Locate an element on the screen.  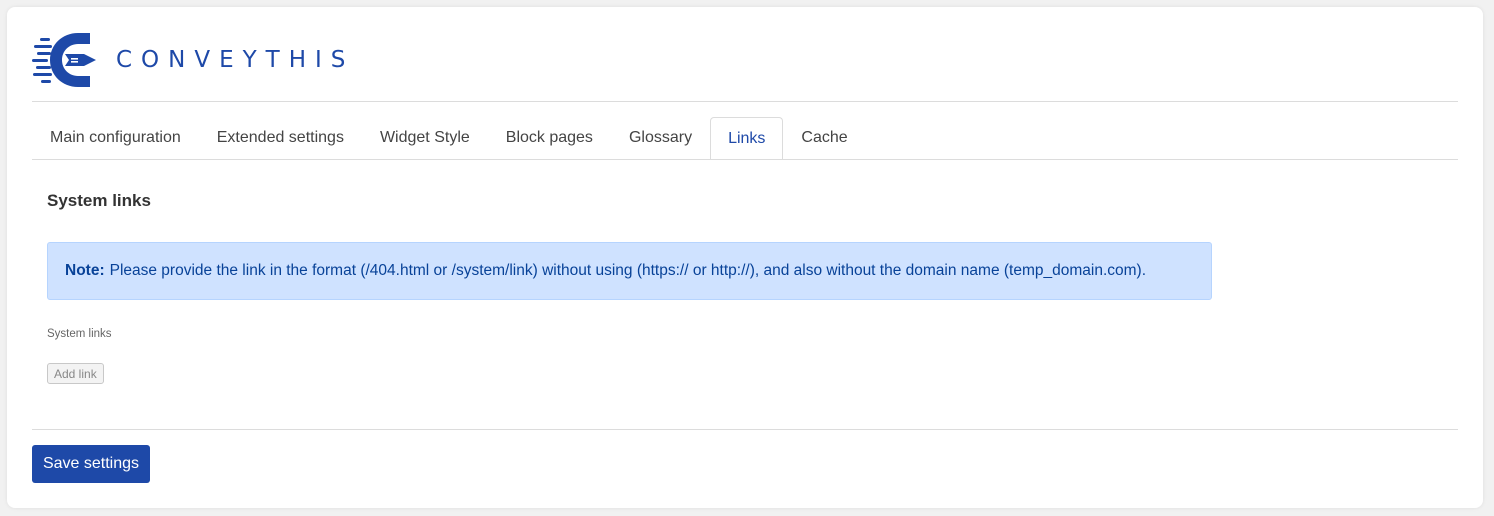
brand-logo: CONVEYTHIS is located at coordinates (193, 60).